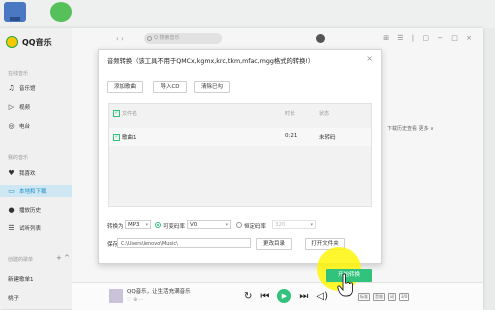 The image size is (495, 310). Describe the element at coordinates (18, 158) in the screenshot. I see `section-my-music: 我的音乐` at that location.